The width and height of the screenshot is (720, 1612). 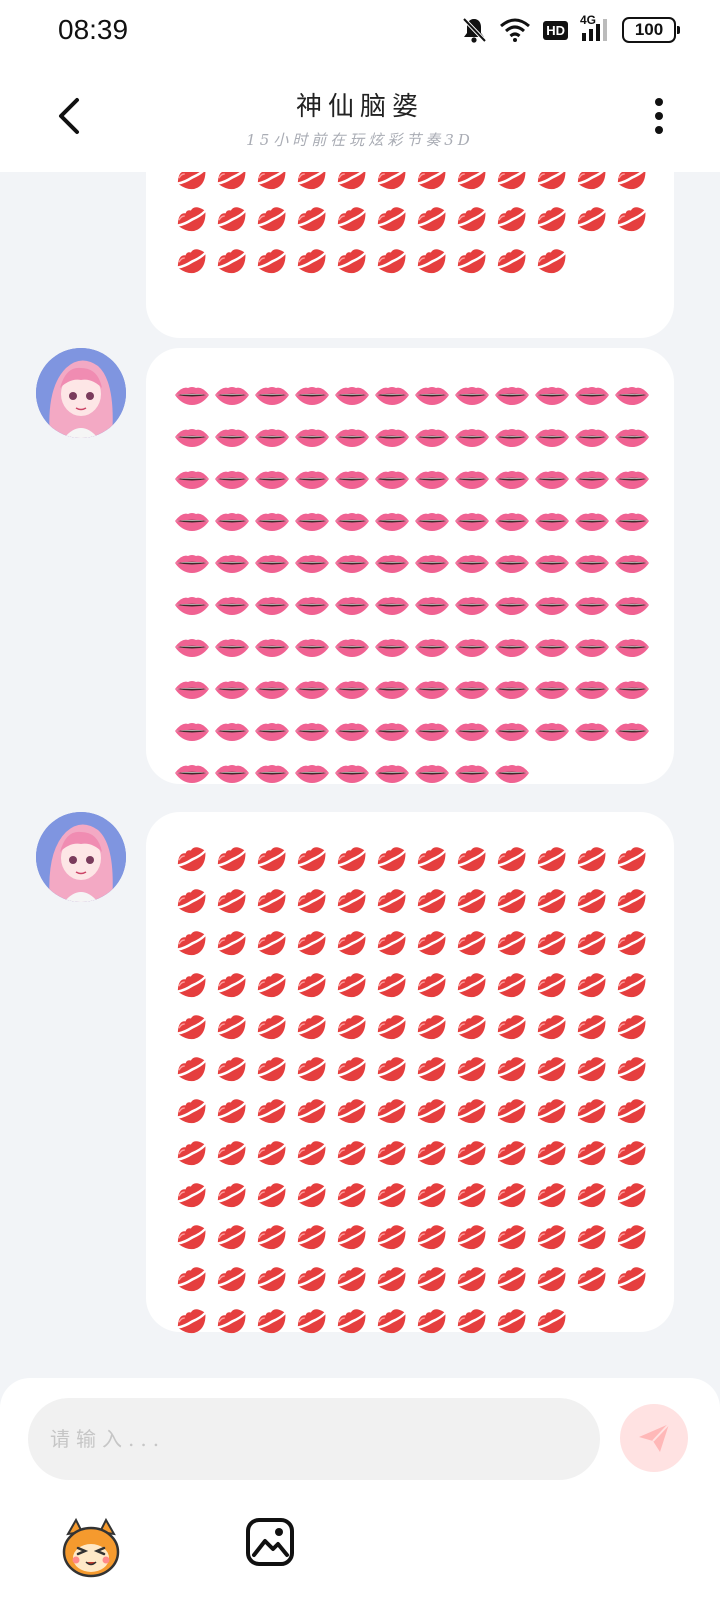 What do you see at coordinates (91, 1547) in the screenshot?
I see `emoji-picker-button` at bounding box center [91, 1547].